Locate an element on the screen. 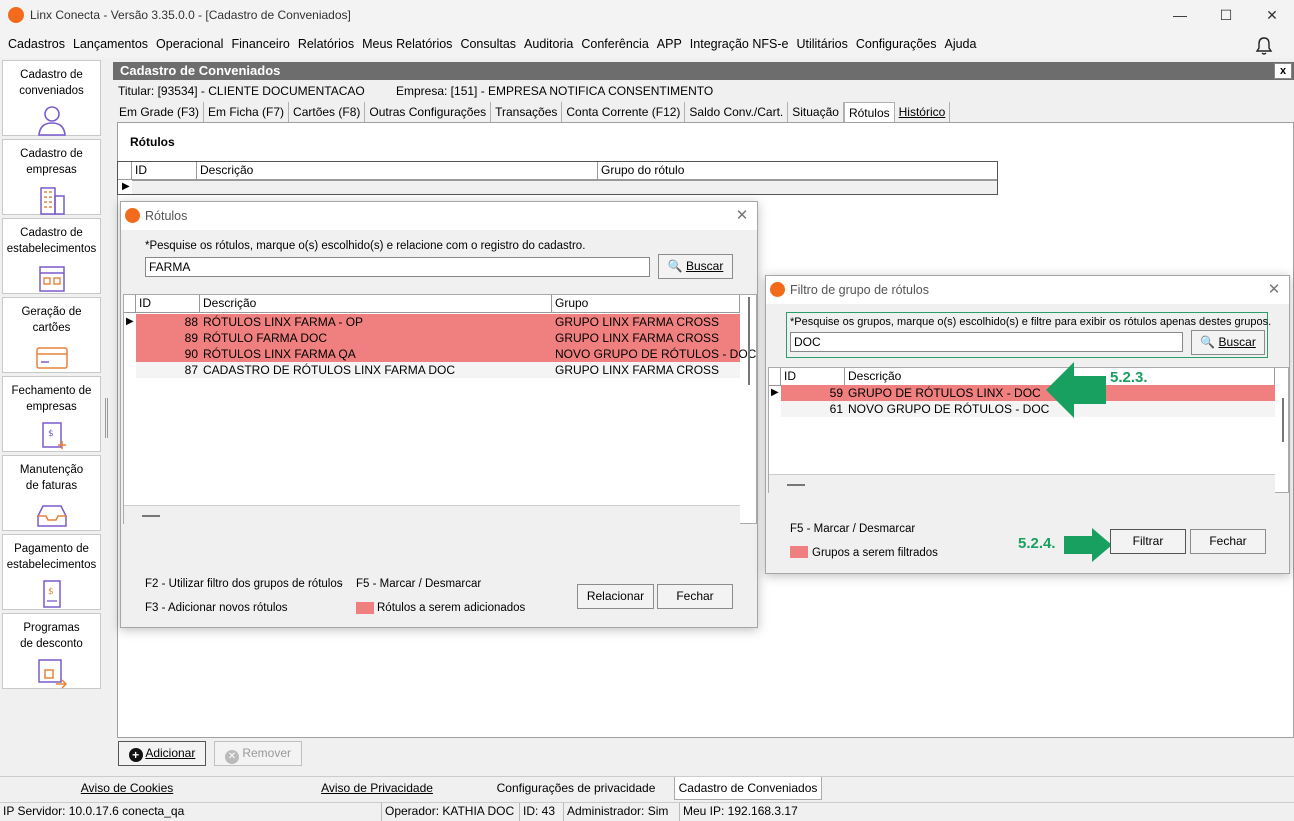 This screenshot has width=1294, height=821. menu-operacional: Operacional is located at coordinates (189, 44).